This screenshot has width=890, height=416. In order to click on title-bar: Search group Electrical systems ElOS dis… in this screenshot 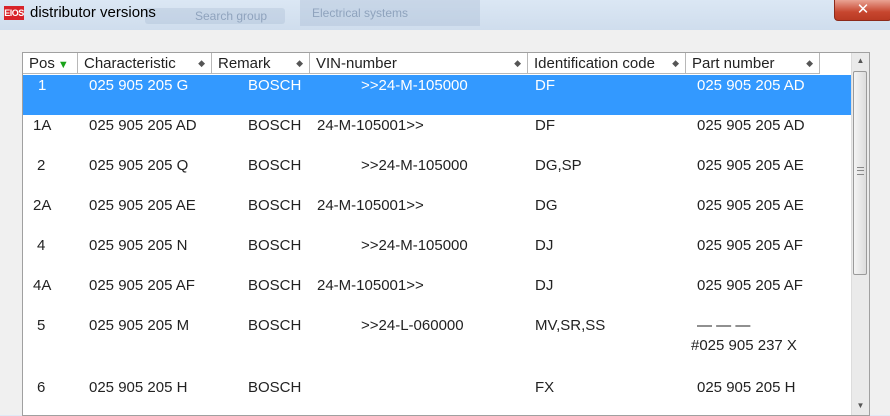, I will do `click(445, 15)`.